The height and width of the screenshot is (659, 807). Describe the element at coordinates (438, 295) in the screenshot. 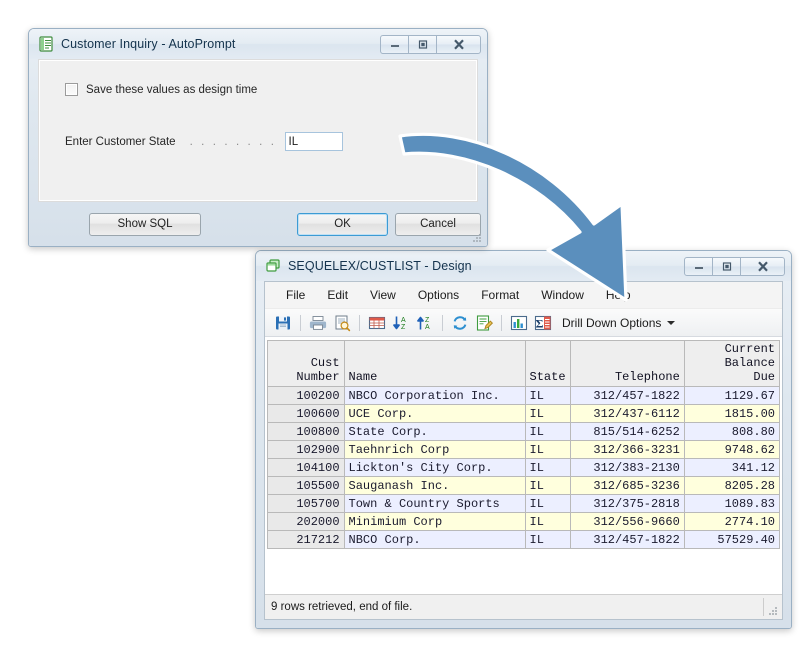

I see `menu-options: Options` at that location.